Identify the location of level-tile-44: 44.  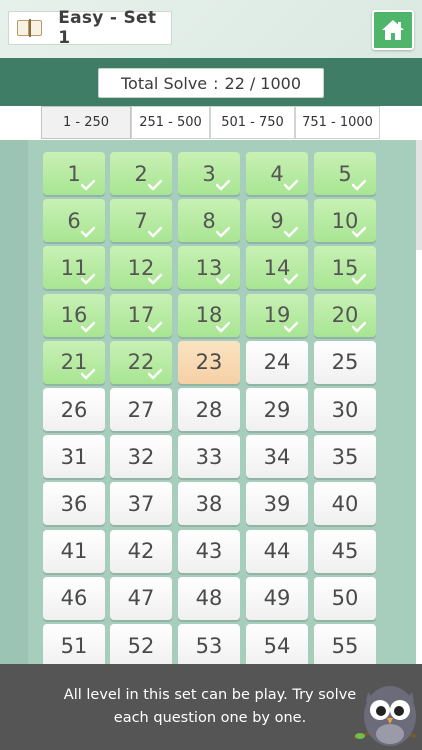
(277, 551).